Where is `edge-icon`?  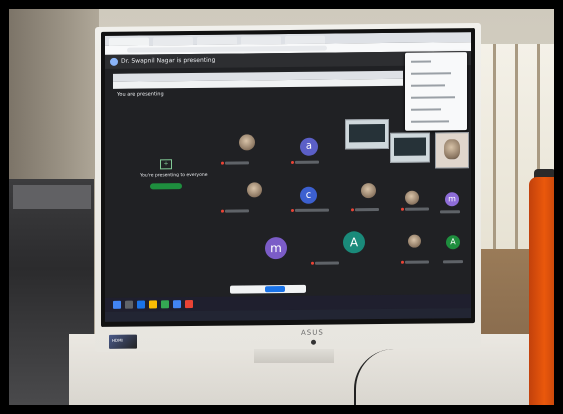 edge-icon is located at coordinates (141, 304).